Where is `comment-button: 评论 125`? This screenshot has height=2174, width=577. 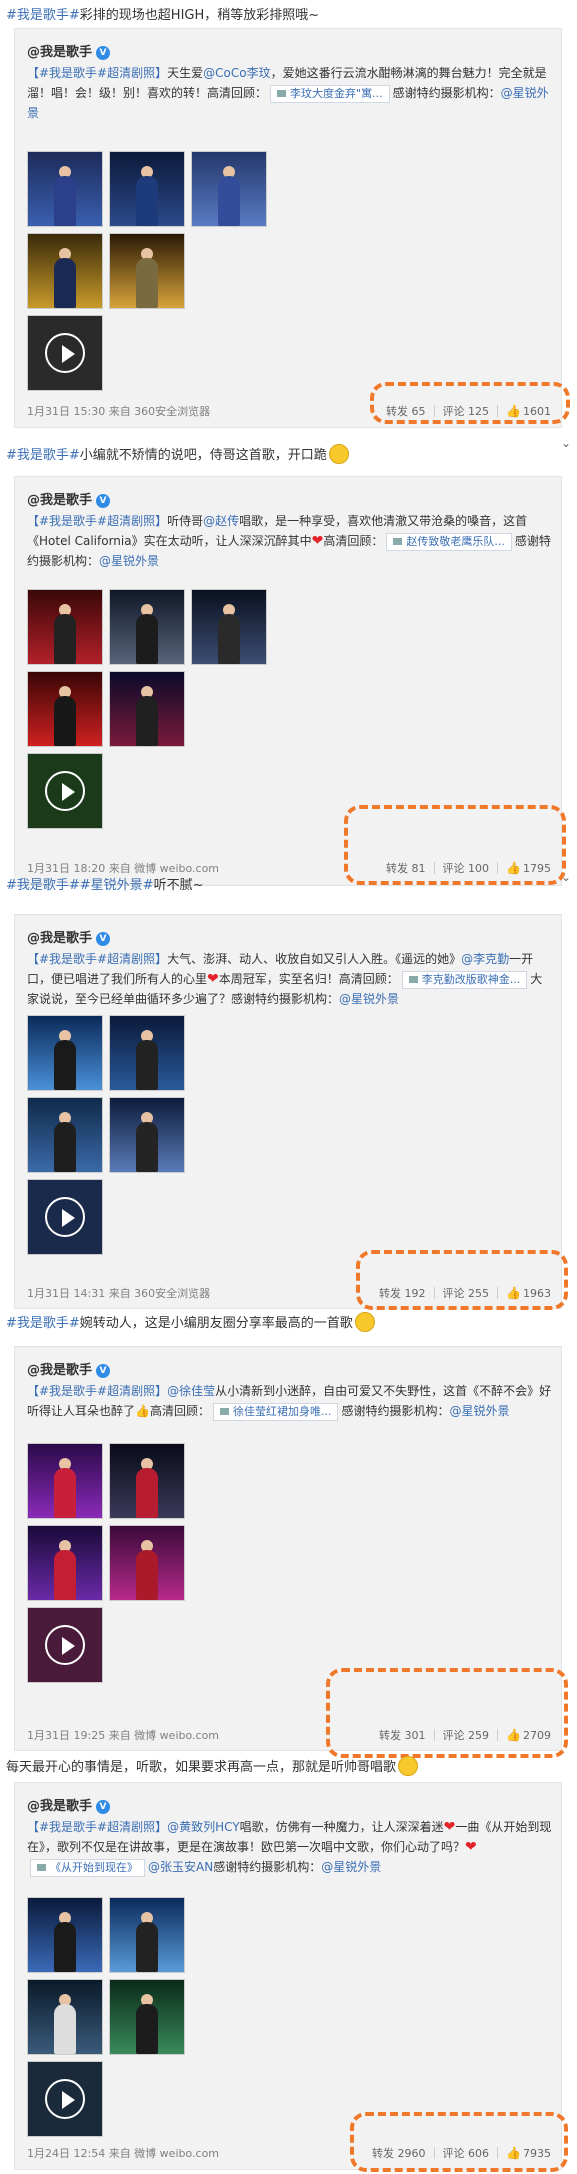 comment-button: 评论 125 is located at coordinates (466, 411).